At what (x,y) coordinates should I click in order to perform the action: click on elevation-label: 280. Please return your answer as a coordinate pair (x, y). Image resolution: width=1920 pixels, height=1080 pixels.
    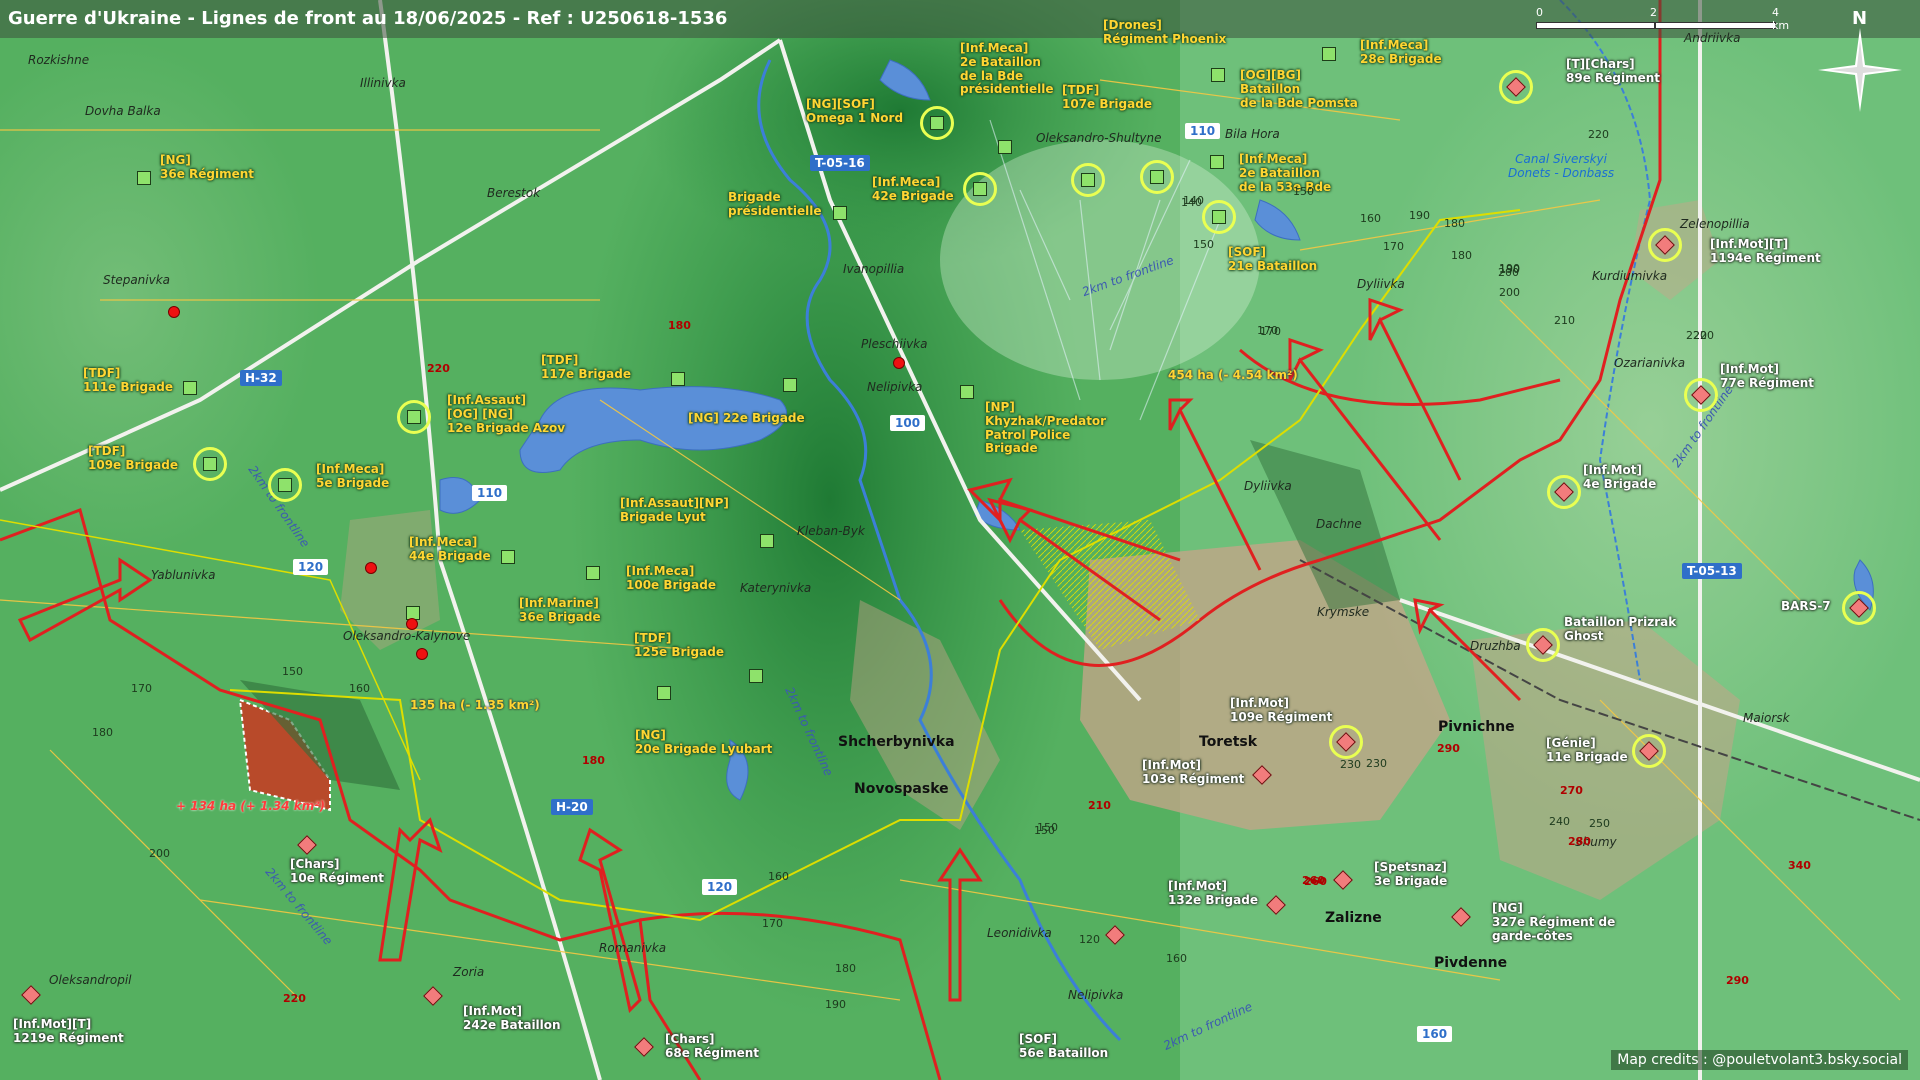
    Looking at the image, I should click on (1579, 841).